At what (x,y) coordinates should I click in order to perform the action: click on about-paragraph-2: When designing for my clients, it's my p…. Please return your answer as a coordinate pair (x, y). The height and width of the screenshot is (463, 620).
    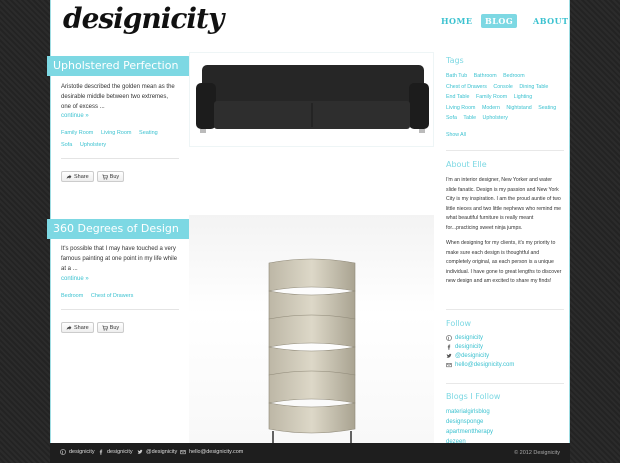
    Looking at the image, I should click on (504, 262).